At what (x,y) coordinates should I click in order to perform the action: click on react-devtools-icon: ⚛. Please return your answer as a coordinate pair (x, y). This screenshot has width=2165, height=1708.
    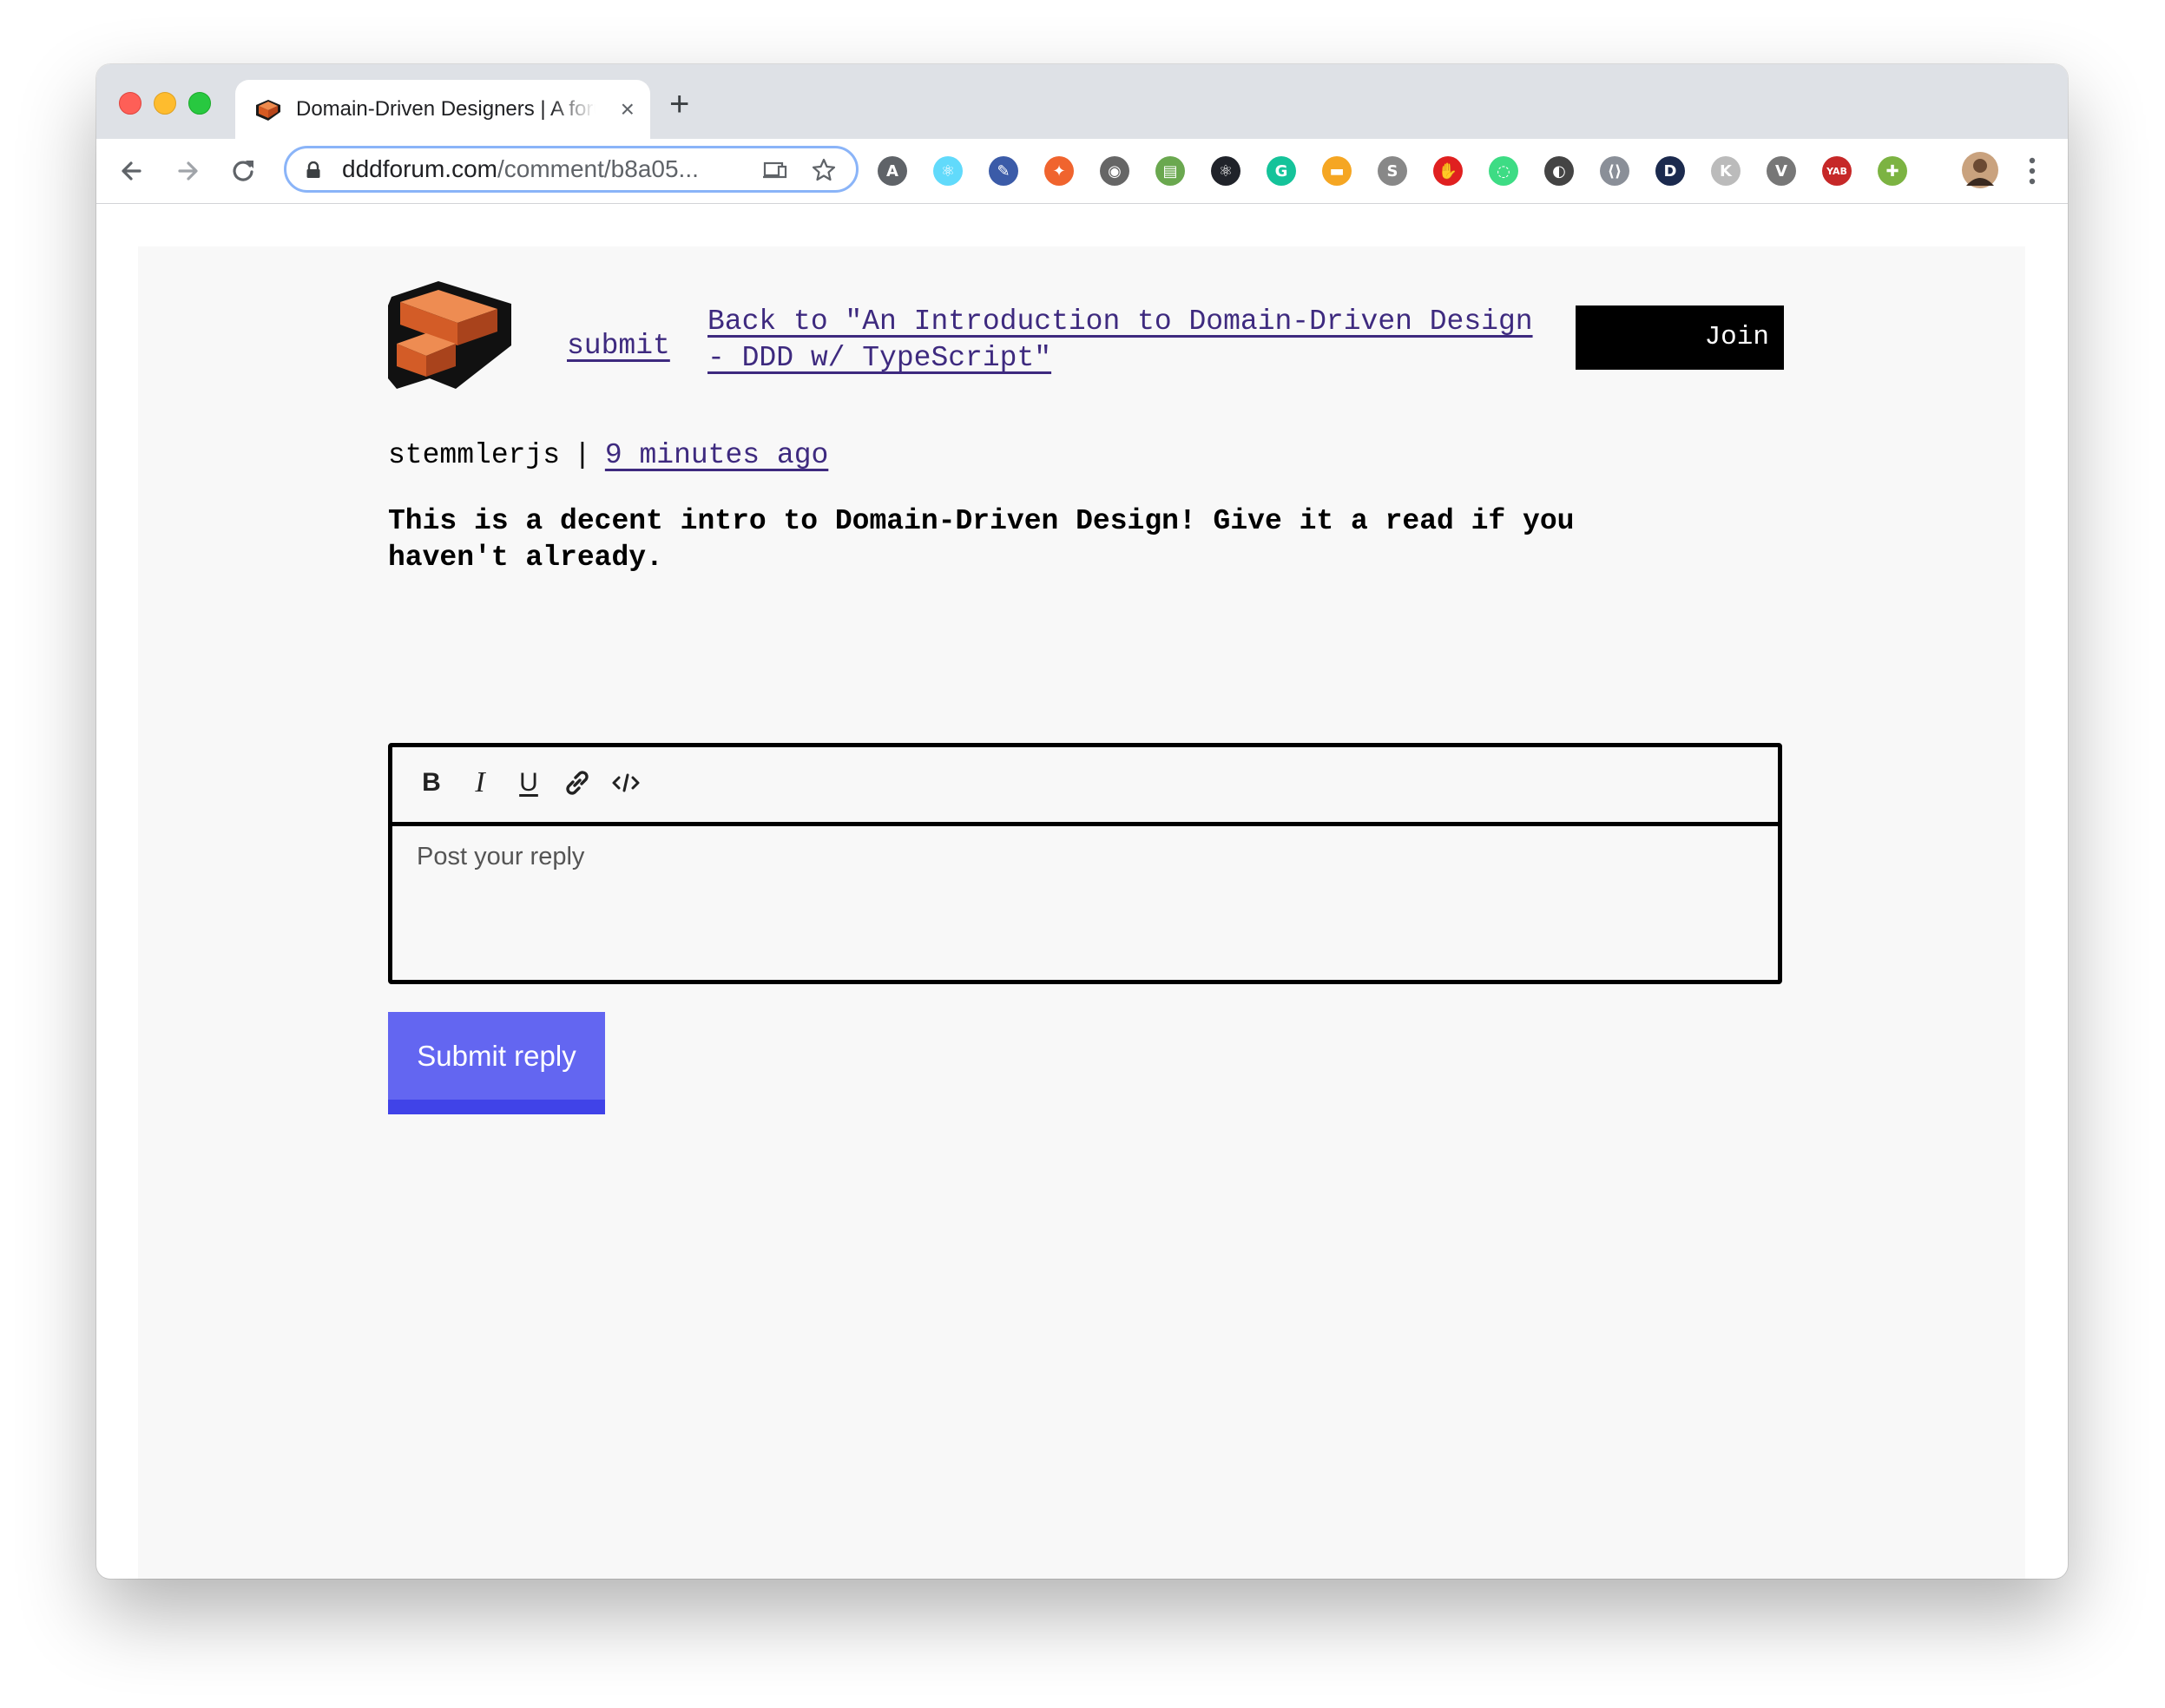
    Looking at the image, I should click on (948, 171).